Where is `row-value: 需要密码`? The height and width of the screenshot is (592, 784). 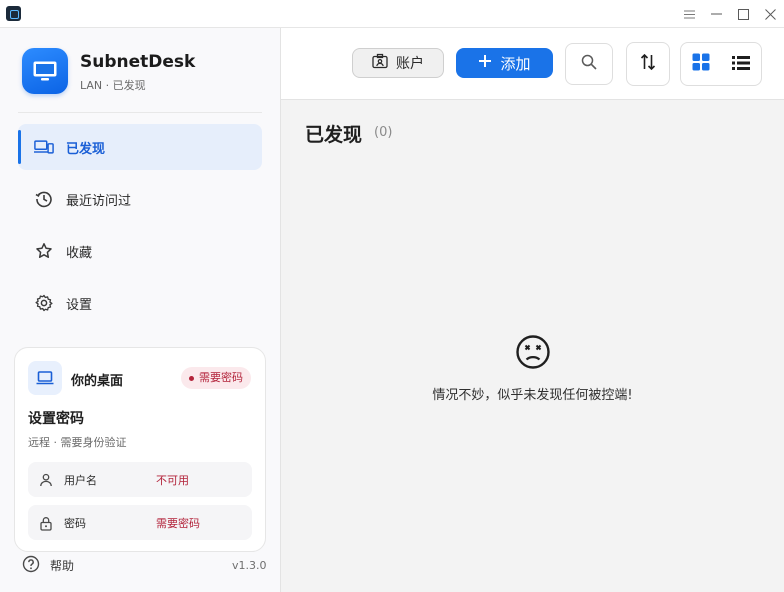
row-value: 需要密码 is located at coordinates (178, 523).